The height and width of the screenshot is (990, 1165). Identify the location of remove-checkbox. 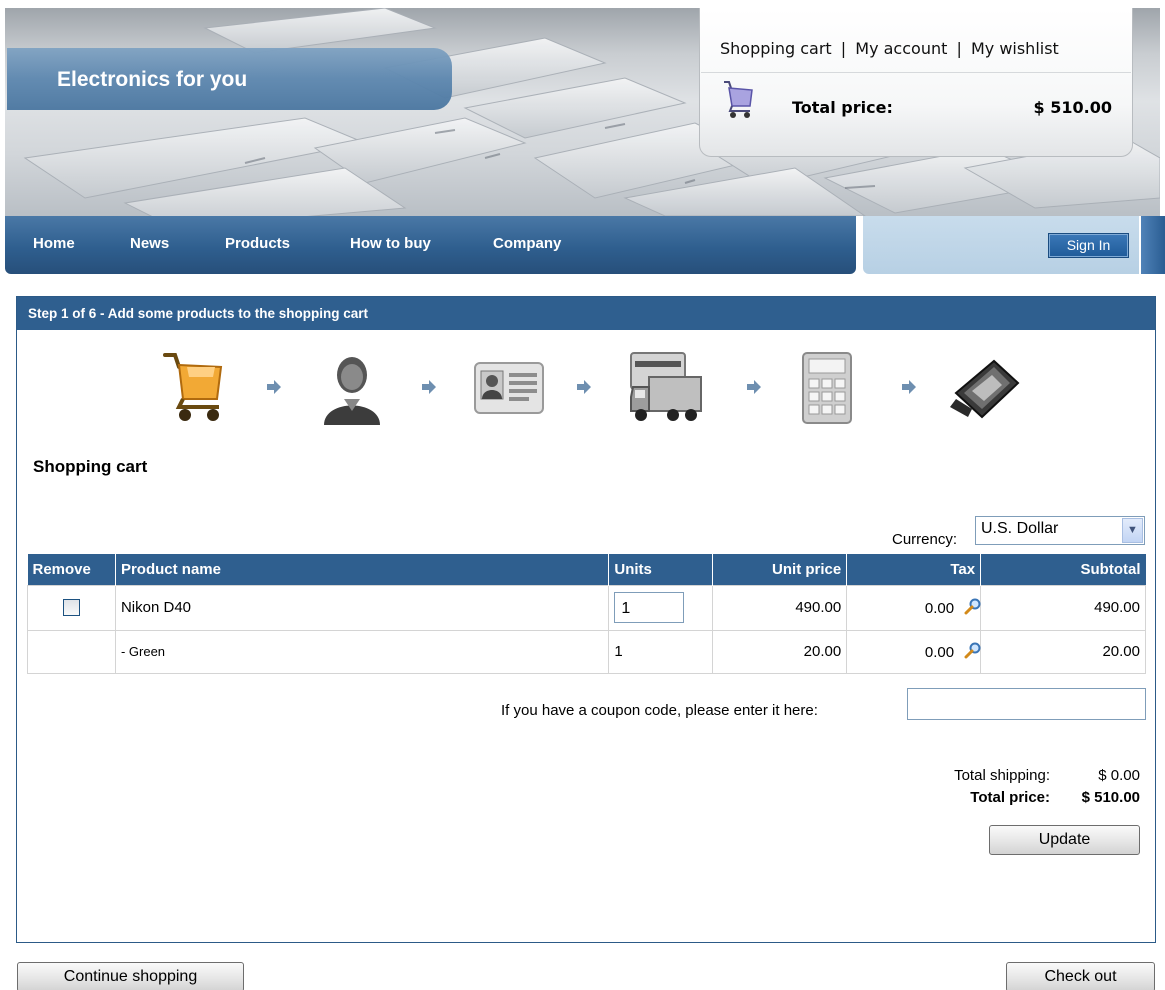
(71, 608).